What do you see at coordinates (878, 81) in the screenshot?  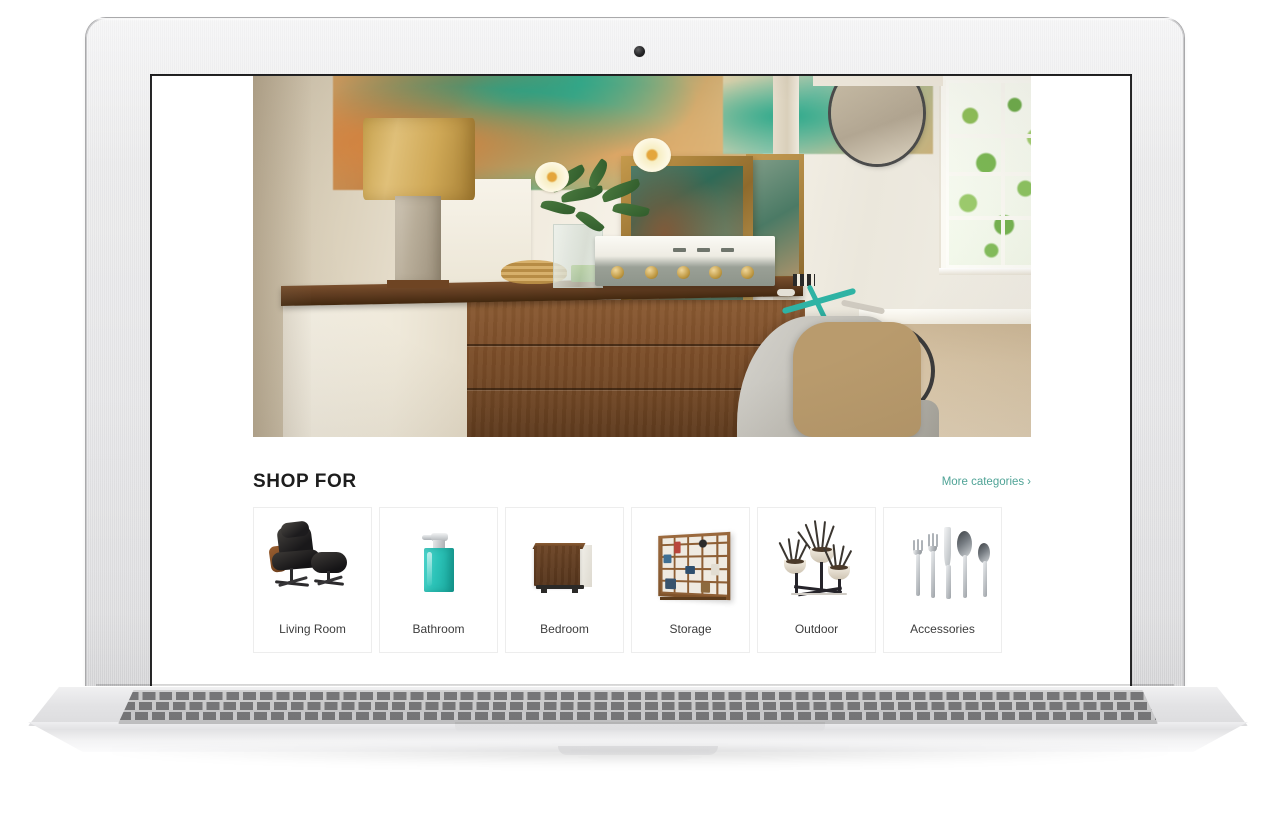 I see `hero-mirror-crop-mask` at bounding box center [878, 81].